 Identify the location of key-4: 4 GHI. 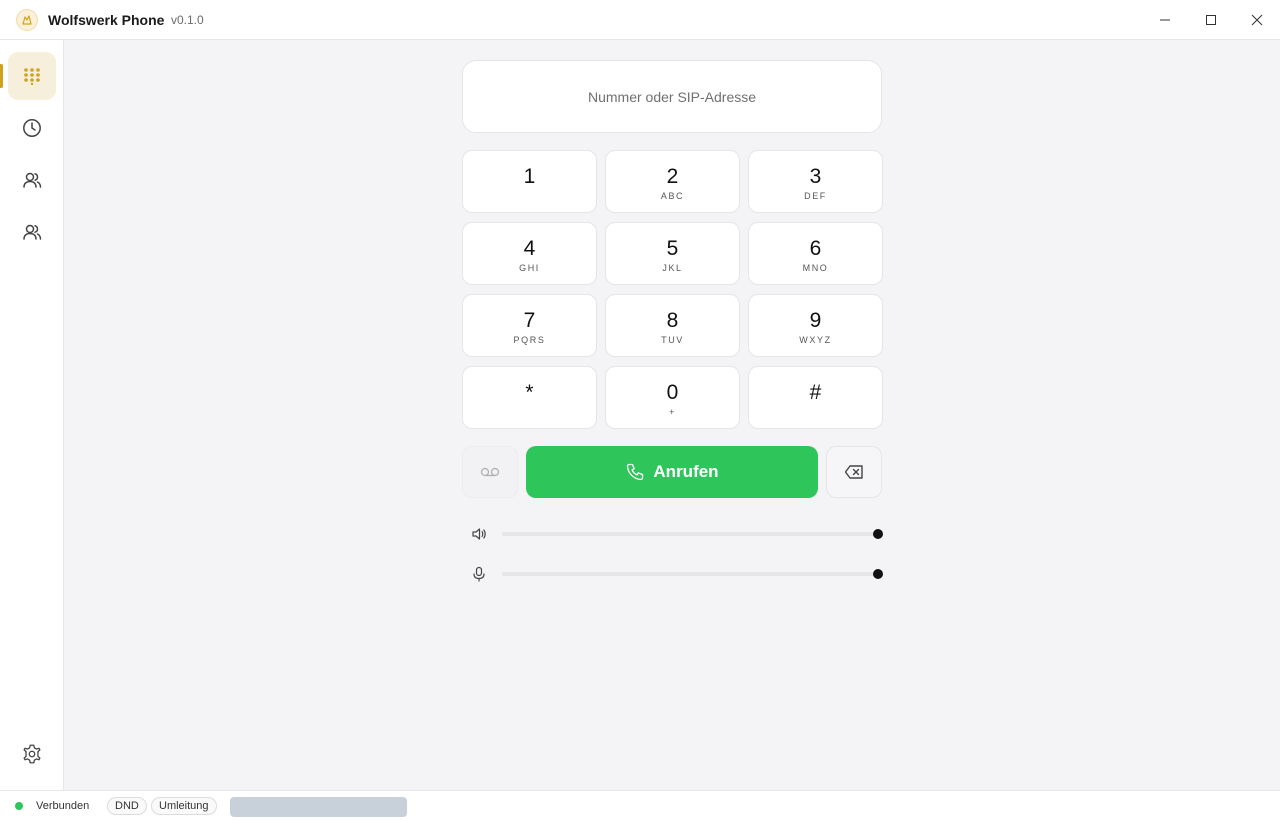
(529, 253).